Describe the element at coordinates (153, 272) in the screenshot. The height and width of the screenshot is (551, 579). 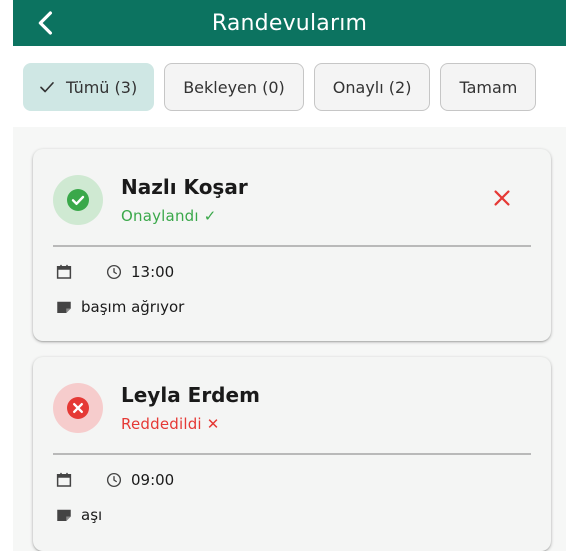
I see `appointment-time: 13:00` at that location.